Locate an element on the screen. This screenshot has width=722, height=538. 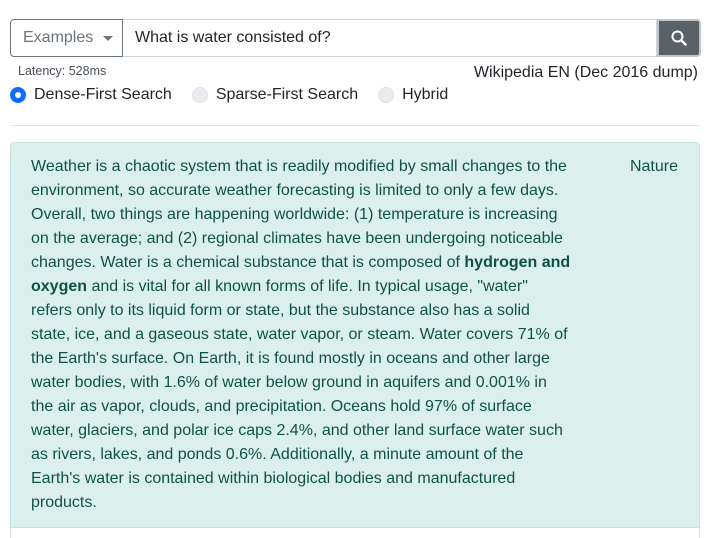
radio-sparse-first: Sparse-First Search is located at coordinates (275, 95).